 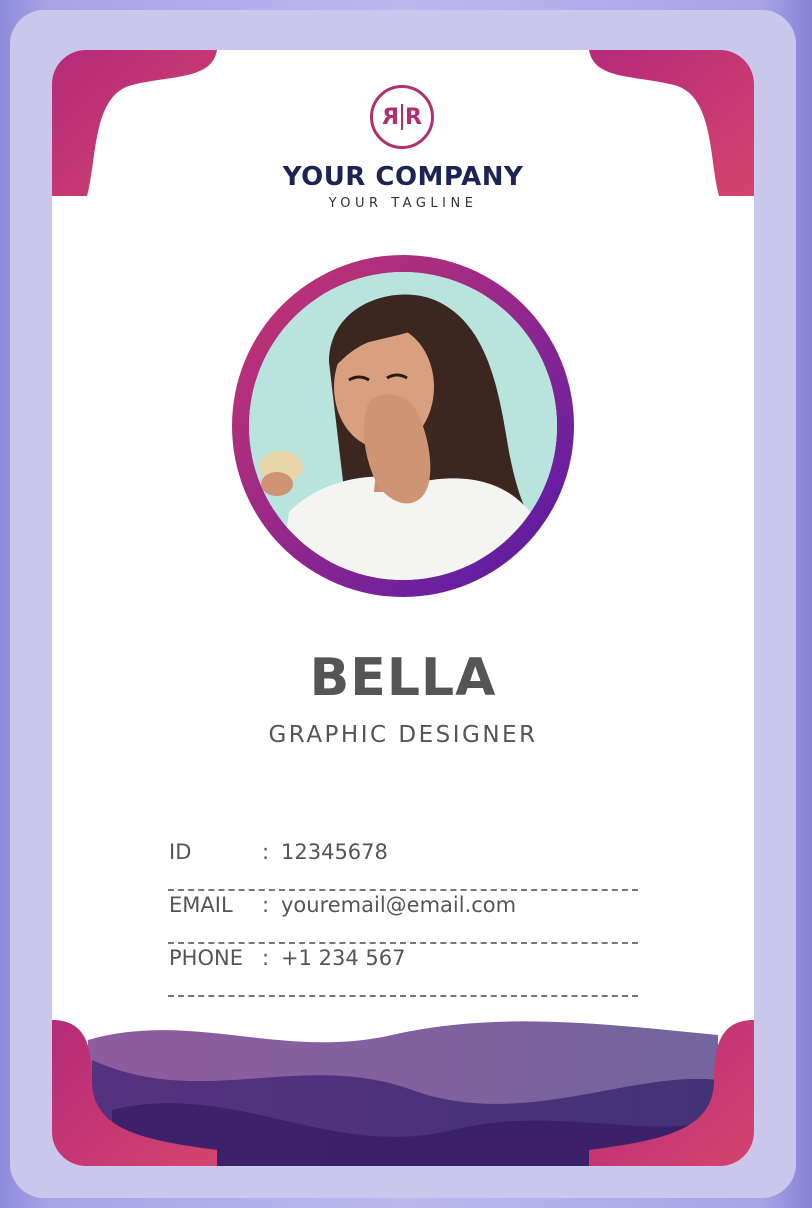 I want to click on profile-photo-frame, so click(x=403, y=426).